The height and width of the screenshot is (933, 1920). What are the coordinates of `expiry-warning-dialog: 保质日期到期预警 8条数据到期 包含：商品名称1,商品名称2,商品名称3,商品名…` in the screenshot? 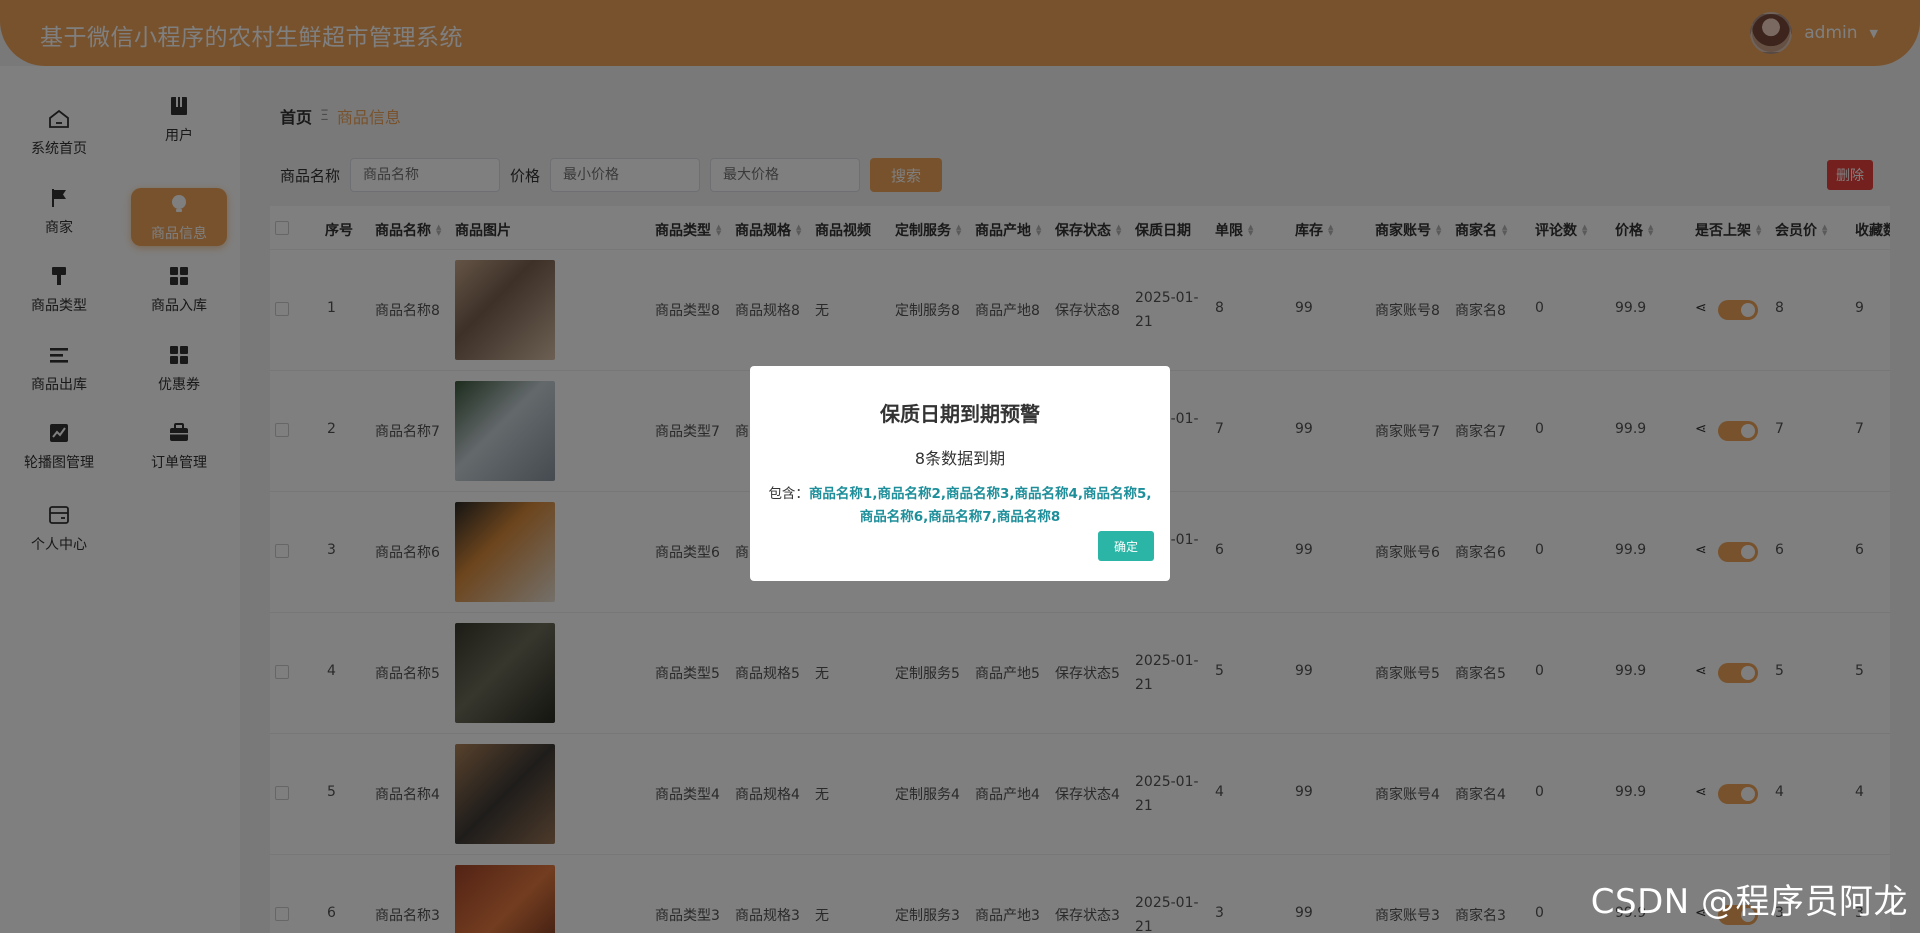 It's located at (960, 473).